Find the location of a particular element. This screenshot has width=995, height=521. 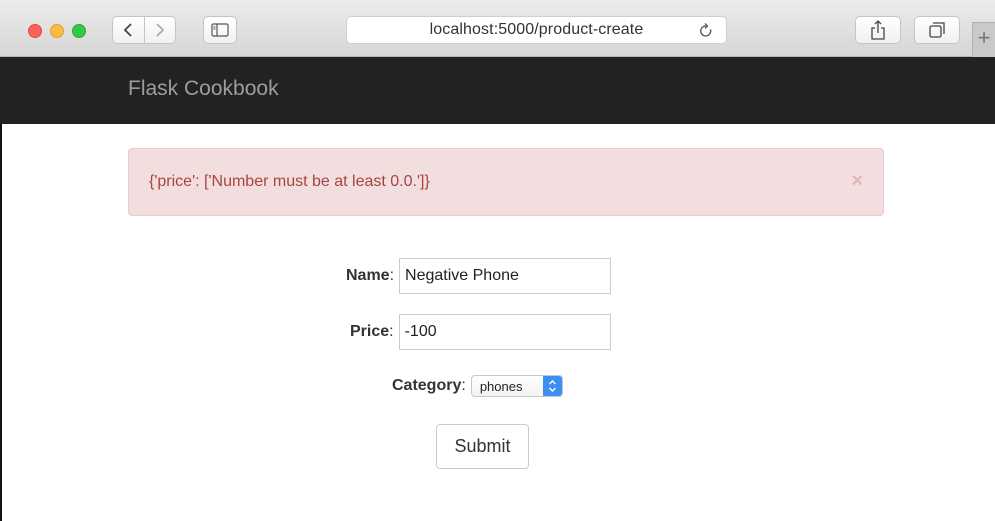

share-icon is located at coordinates (878, 30).